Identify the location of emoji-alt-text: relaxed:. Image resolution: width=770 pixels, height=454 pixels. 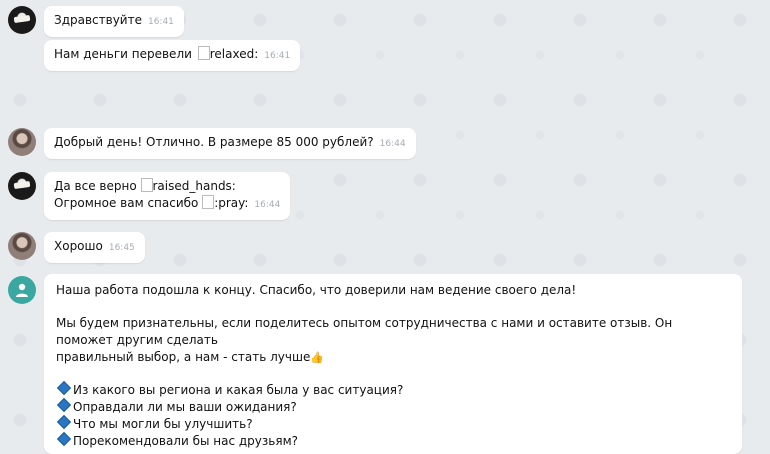
(234, 54).